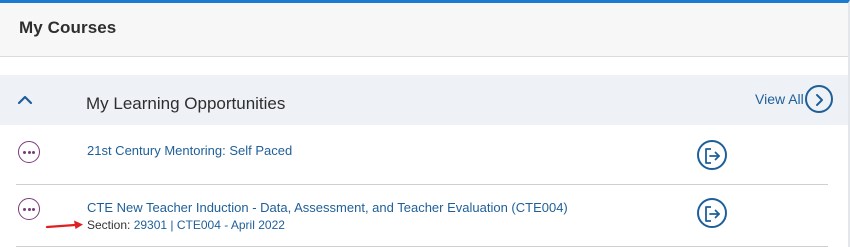 The image size is (850, 247). I want to click on section-detail-link: 29301 | CTE004 - April 2022, so click(209, 225).